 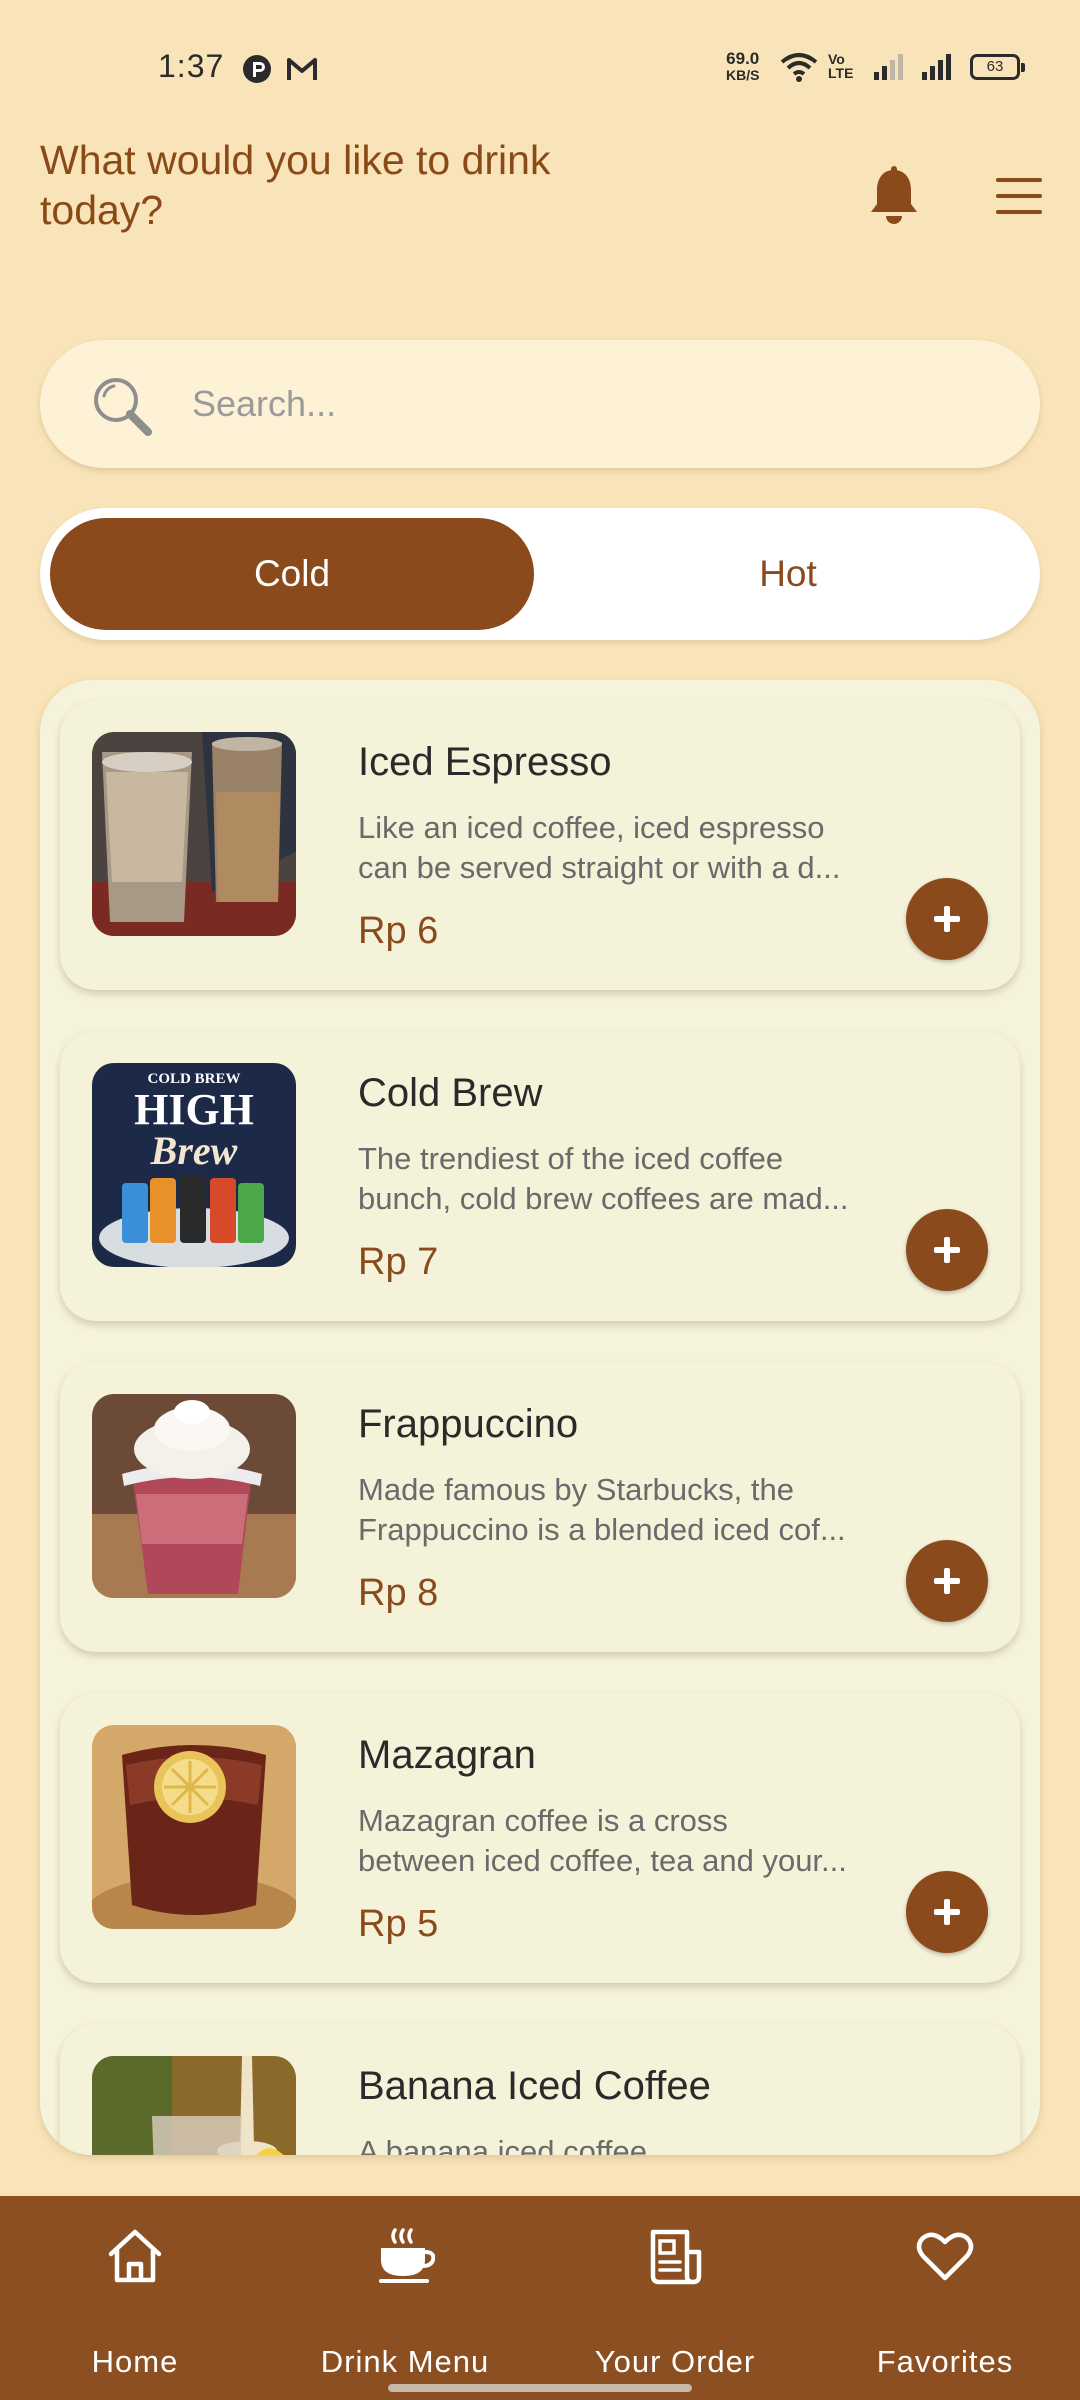 I want to click on drink-description-line1: Like an iced coffee, iced espresso, so click(x=591, y=827).